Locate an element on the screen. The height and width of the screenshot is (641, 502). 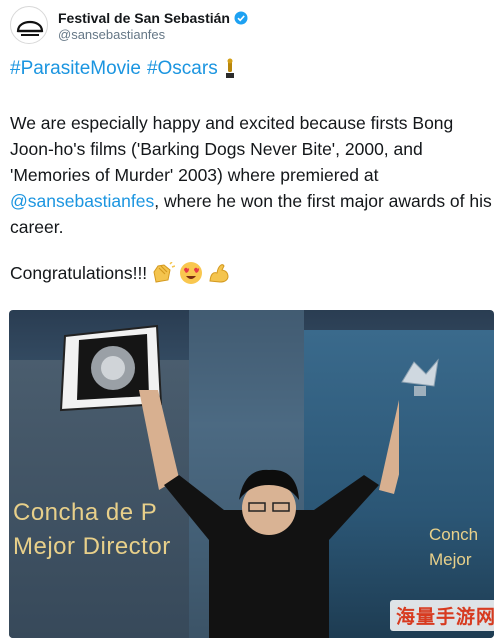
sign-right-line-2: Mejor is located at coordinates (450, 559).